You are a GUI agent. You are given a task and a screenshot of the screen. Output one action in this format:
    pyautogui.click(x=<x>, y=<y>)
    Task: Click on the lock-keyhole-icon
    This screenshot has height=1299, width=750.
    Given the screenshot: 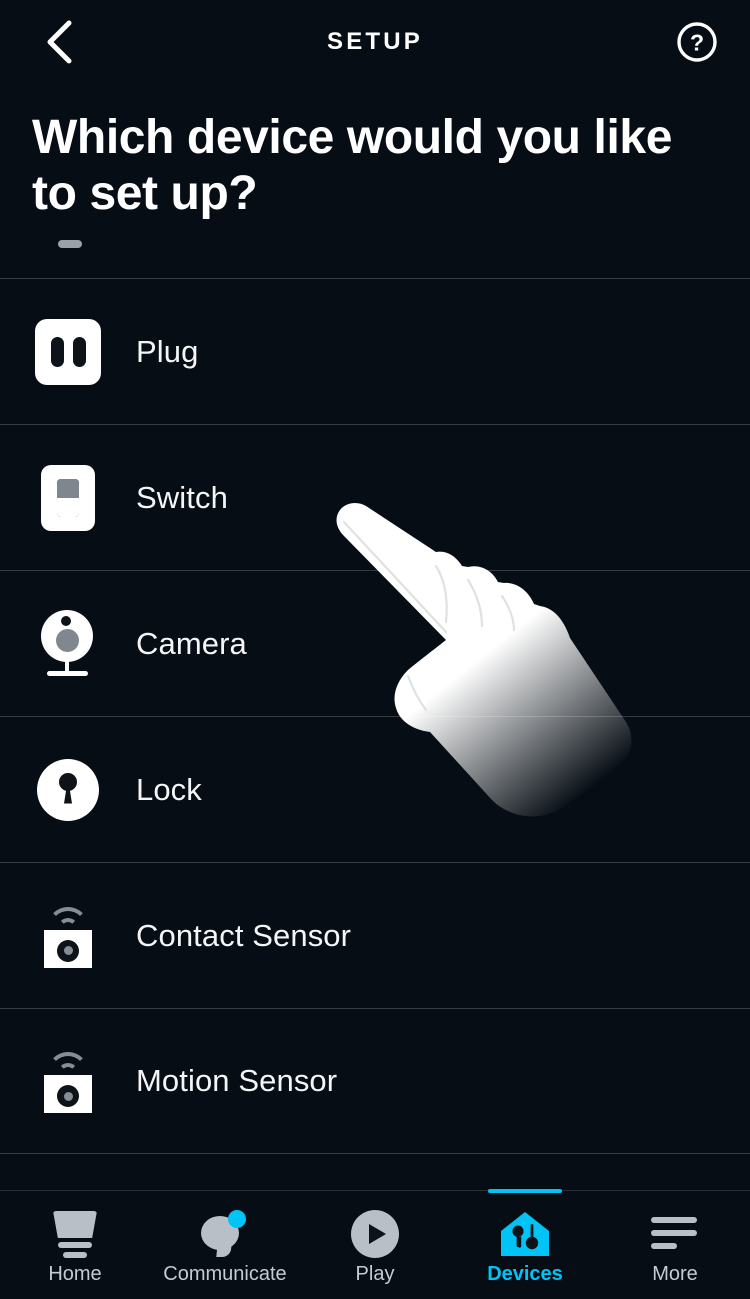 What is the action you would take?
    pyautogui.click(x=68, y=790)
    